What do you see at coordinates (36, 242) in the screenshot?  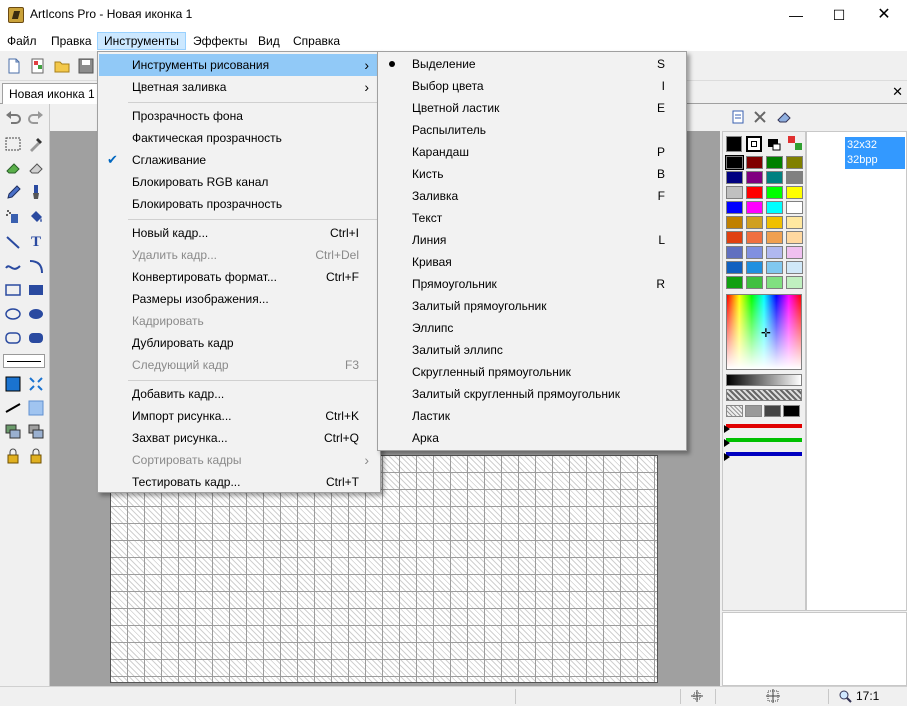 I see `text-icon: T` at bounding box center [36, 242].